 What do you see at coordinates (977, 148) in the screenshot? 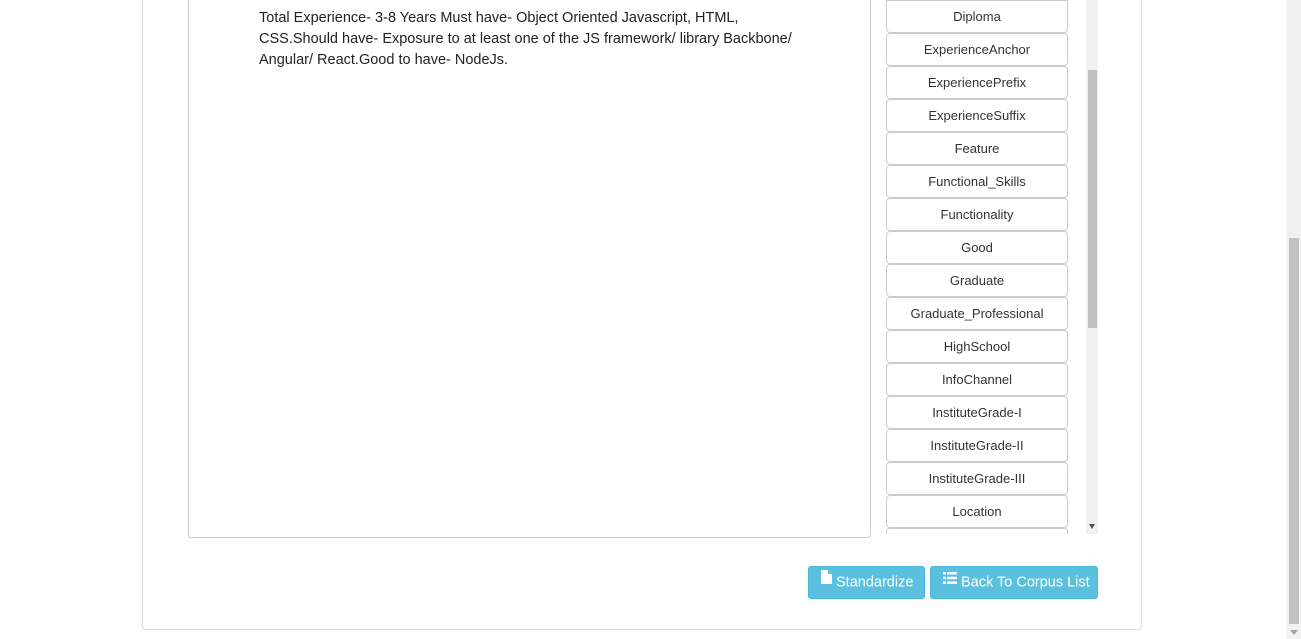
I see `entity-tag-button: Feature` at bounding box center [977, 148].